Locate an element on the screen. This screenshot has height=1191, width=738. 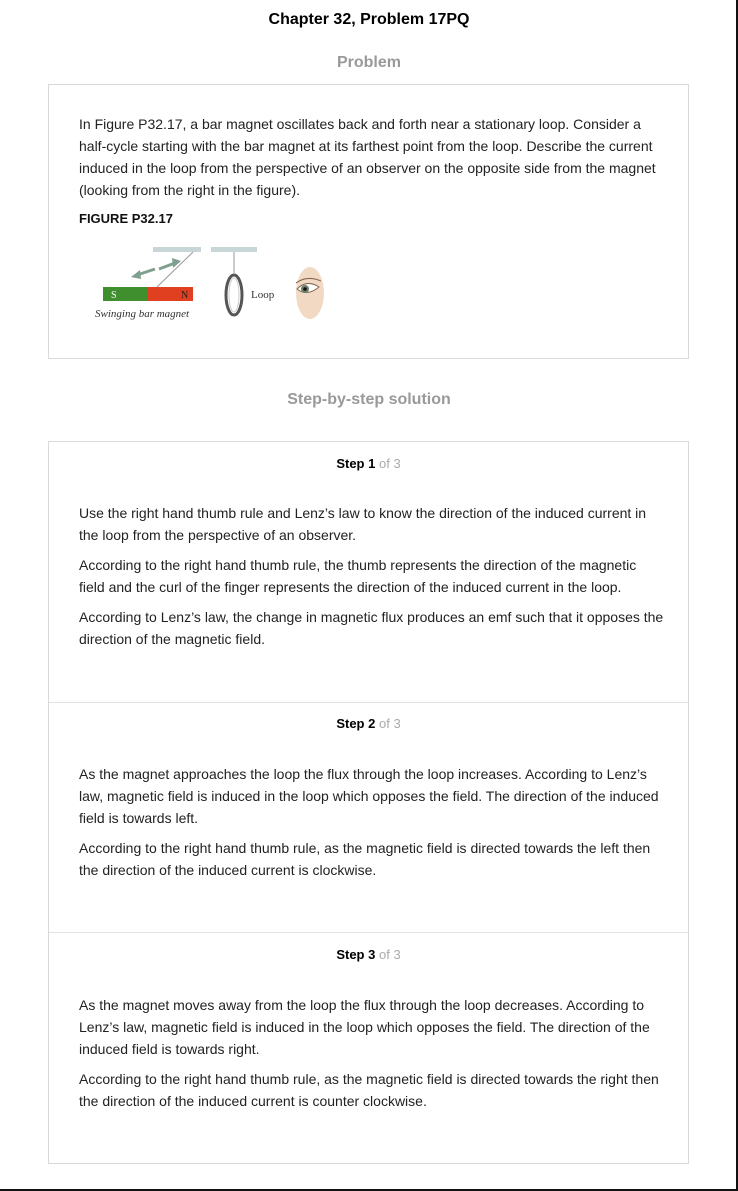
figure-label: FIGURE P32.17 is located at coordinates (126, 218).